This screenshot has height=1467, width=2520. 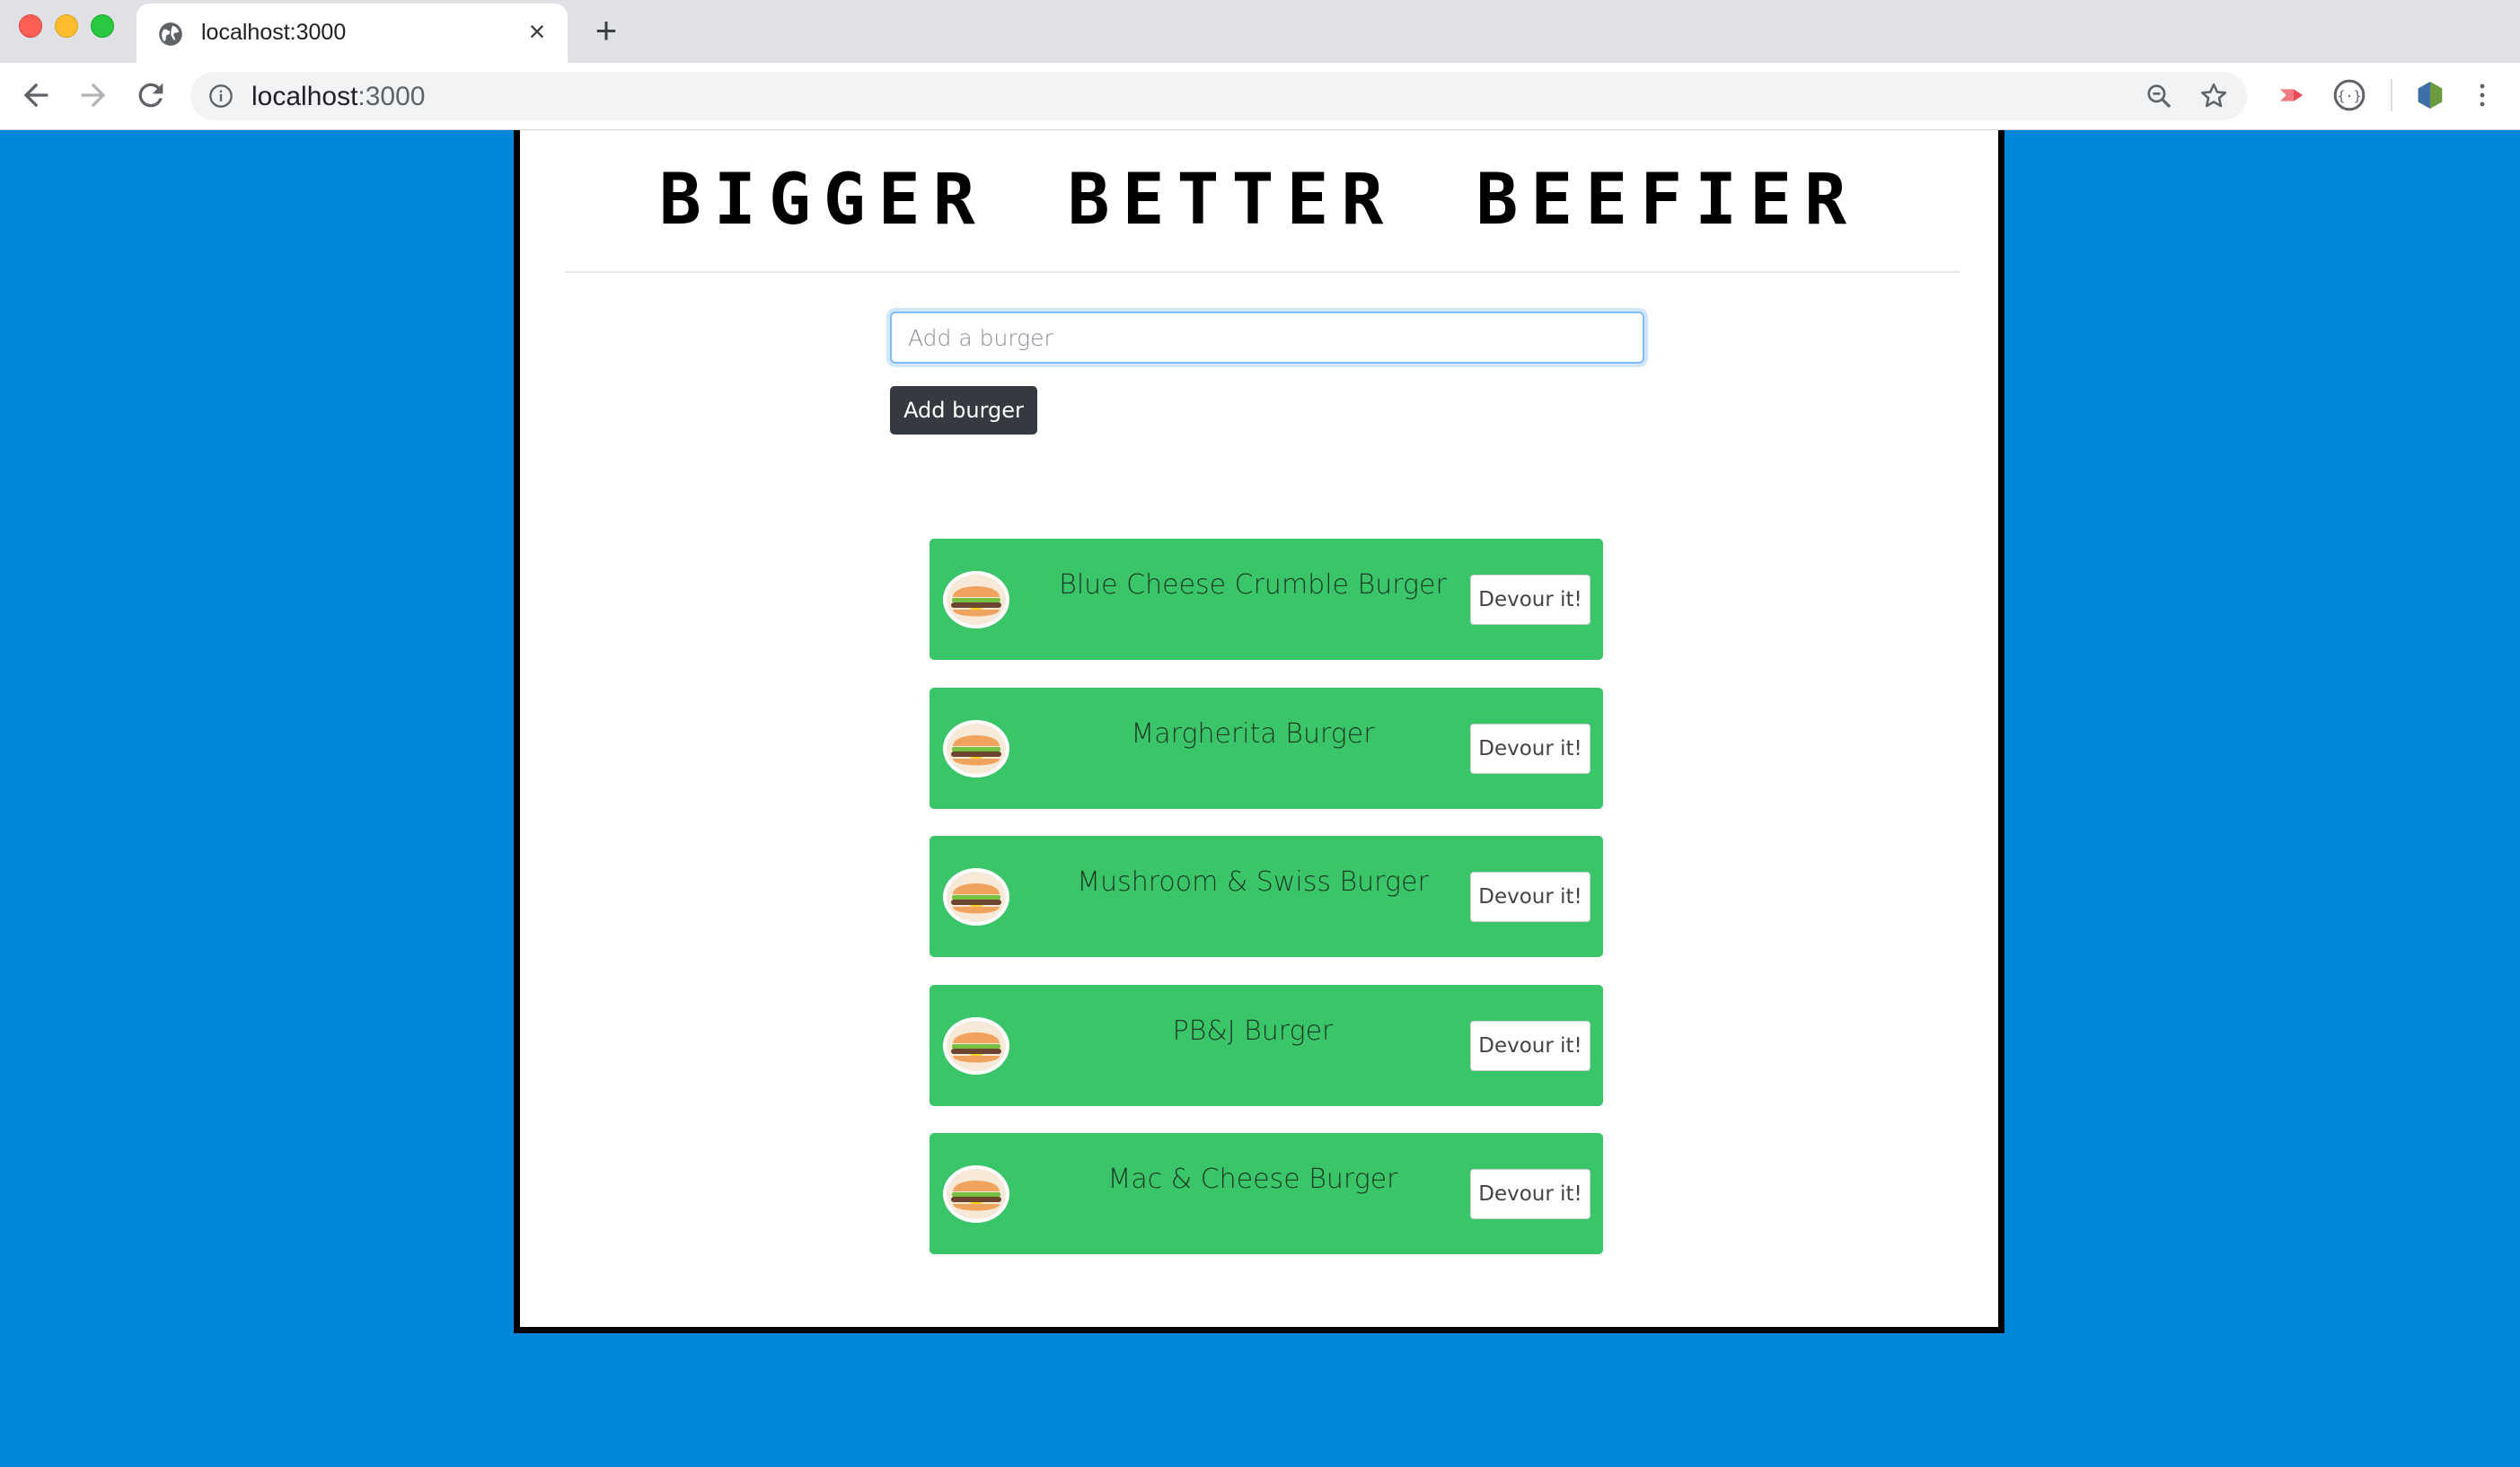 I want to click on extension-code-icon: {·}, so click(x=2349, y=95).